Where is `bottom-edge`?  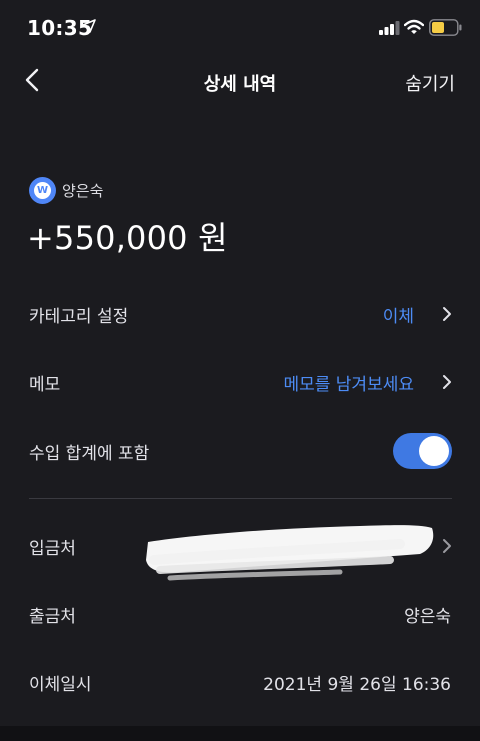
bottom-edge is located at coordinates (240, 733).